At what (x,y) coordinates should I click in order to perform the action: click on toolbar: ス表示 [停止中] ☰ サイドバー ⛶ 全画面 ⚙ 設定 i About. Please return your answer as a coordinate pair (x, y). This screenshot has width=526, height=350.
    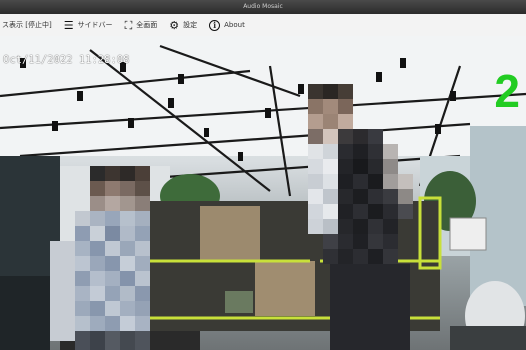
    Looking at the image, I should click on (263, 25).